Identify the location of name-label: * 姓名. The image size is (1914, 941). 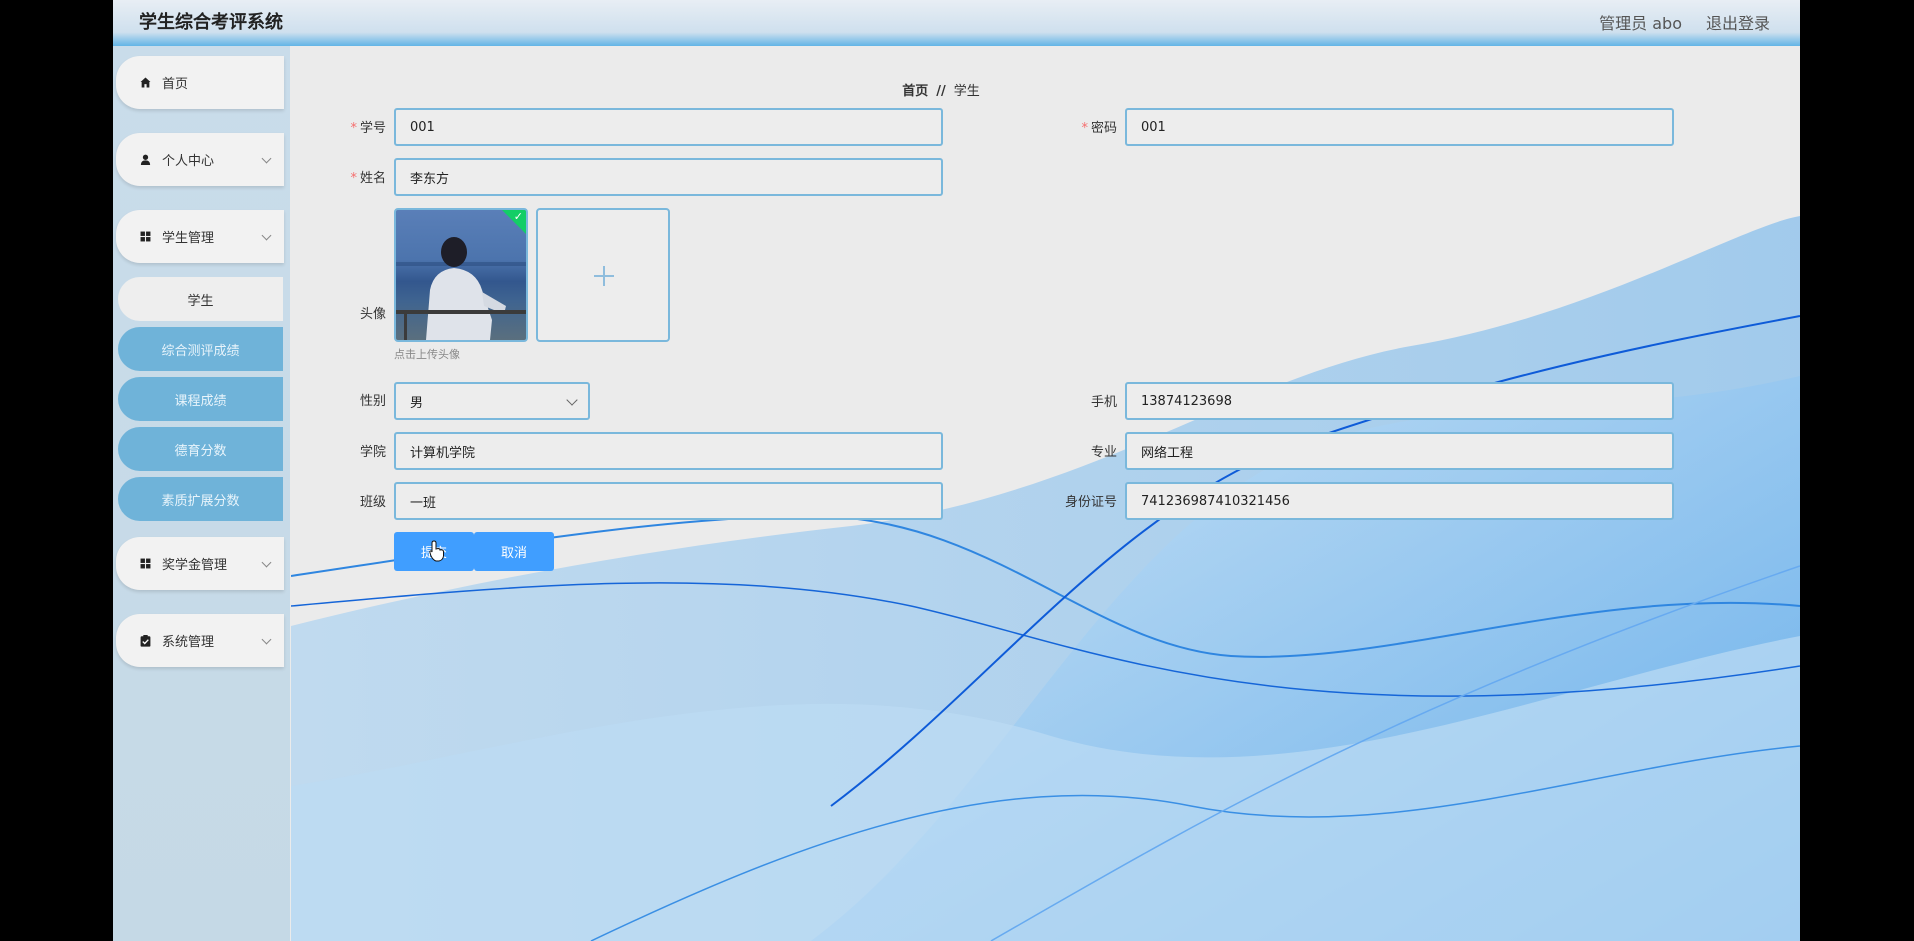
(356, 176).